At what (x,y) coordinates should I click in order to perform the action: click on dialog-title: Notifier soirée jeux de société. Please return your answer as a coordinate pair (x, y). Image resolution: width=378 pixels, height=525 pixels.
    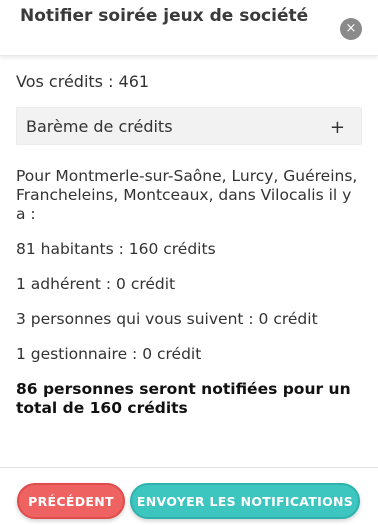
    Looking at the image, I should click on (164, 16).